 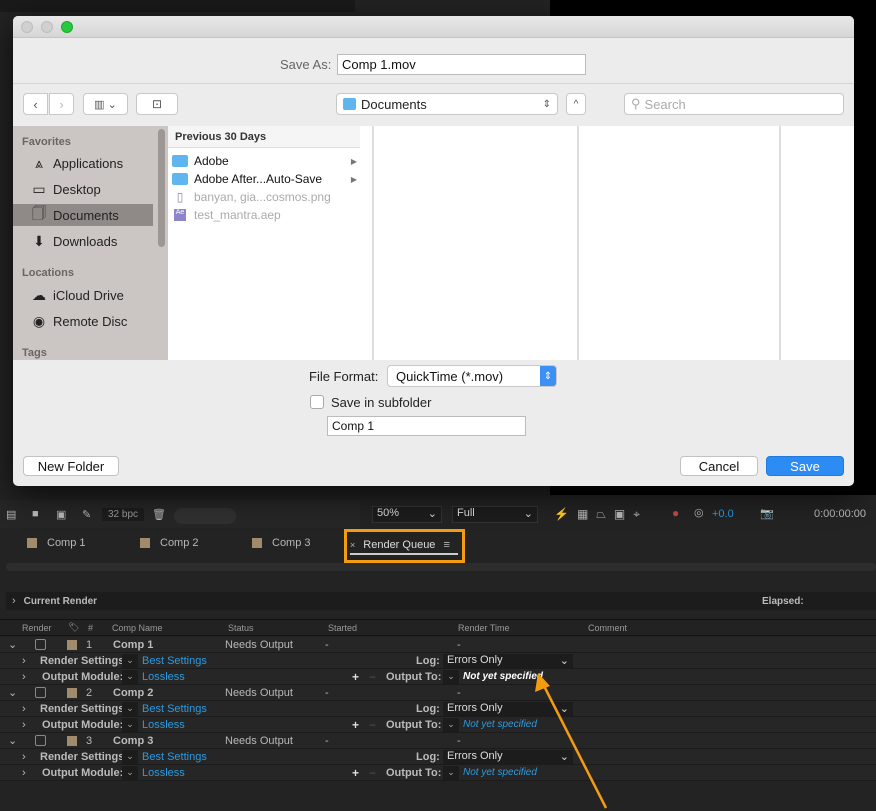 I want to click on subfolder-input, so click(x=426, y=426).